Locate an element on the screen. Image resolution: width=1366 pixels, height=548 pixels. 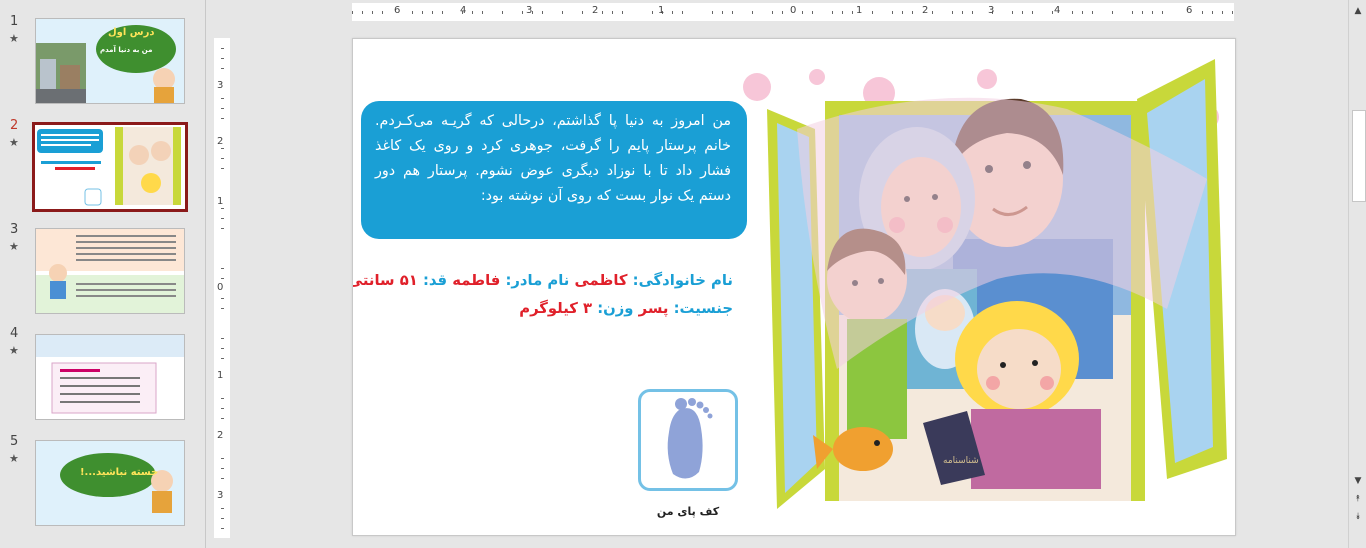
slide-number: 4 is located at coordinates (14, 333).